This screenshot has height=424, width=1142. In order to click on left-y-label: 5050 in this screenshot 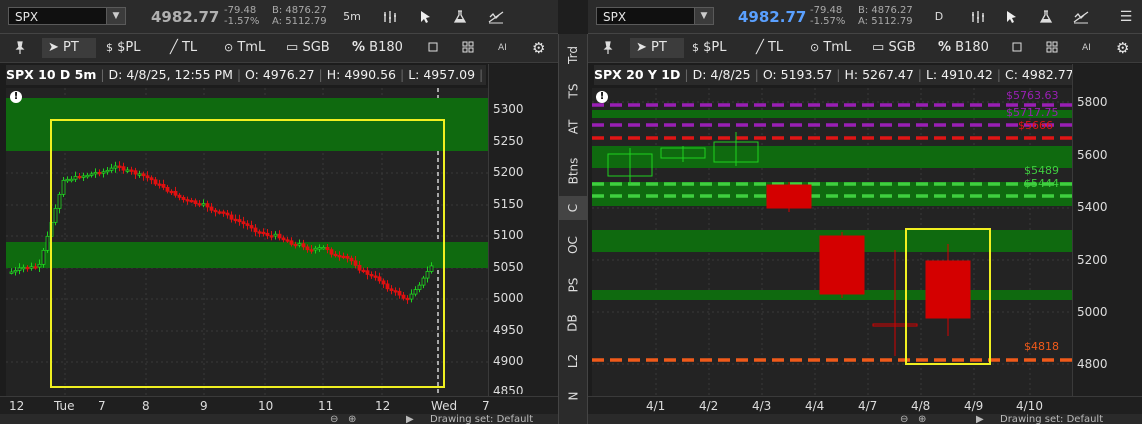, I will do `click(508, 267)`.